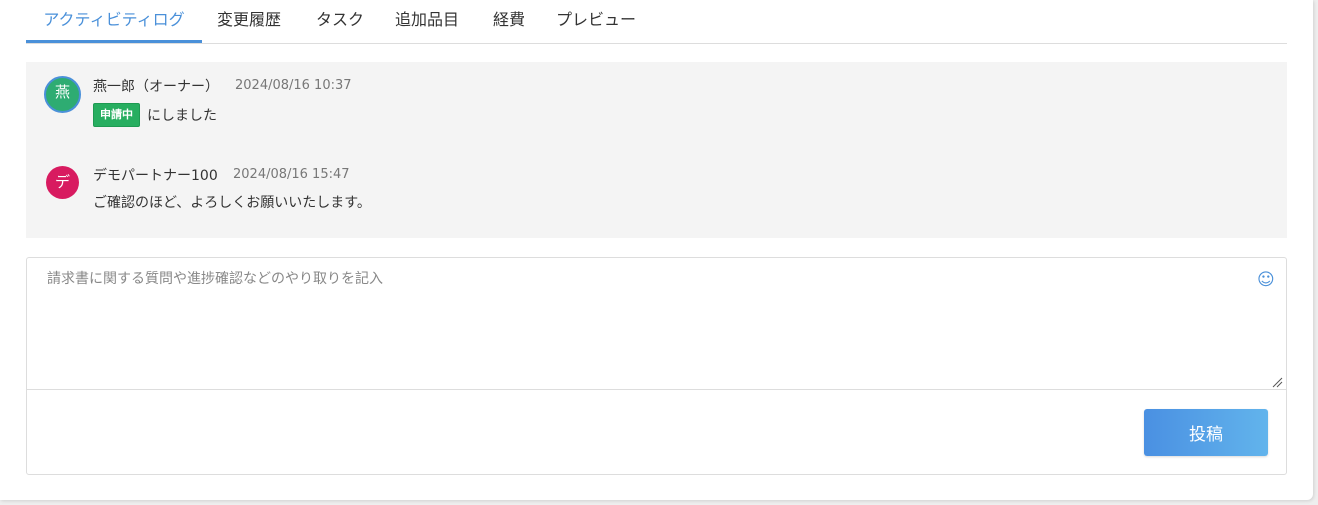 This screenshot has width=1318, height=505. What do you see at coordinates (1206, 432) in the screenshot?
I see `post-button: 投稿` at bounding box center [1206, 432].